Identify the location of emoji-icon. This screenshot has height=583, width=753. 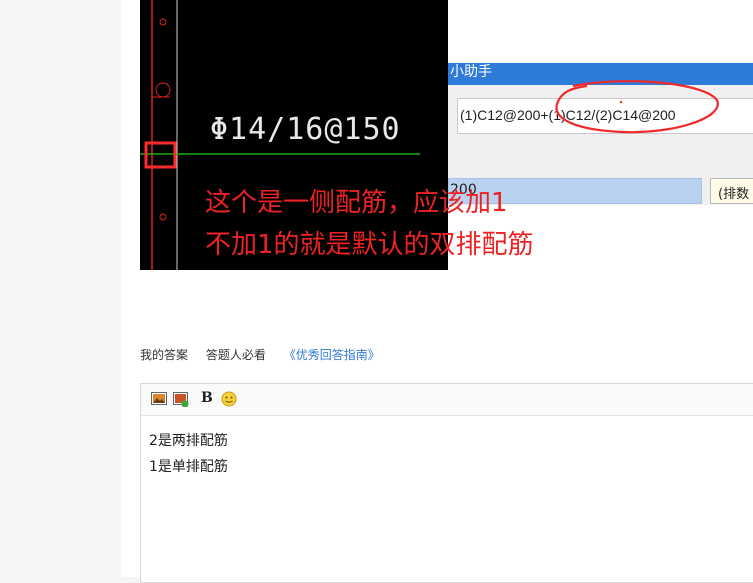
(229, 399).